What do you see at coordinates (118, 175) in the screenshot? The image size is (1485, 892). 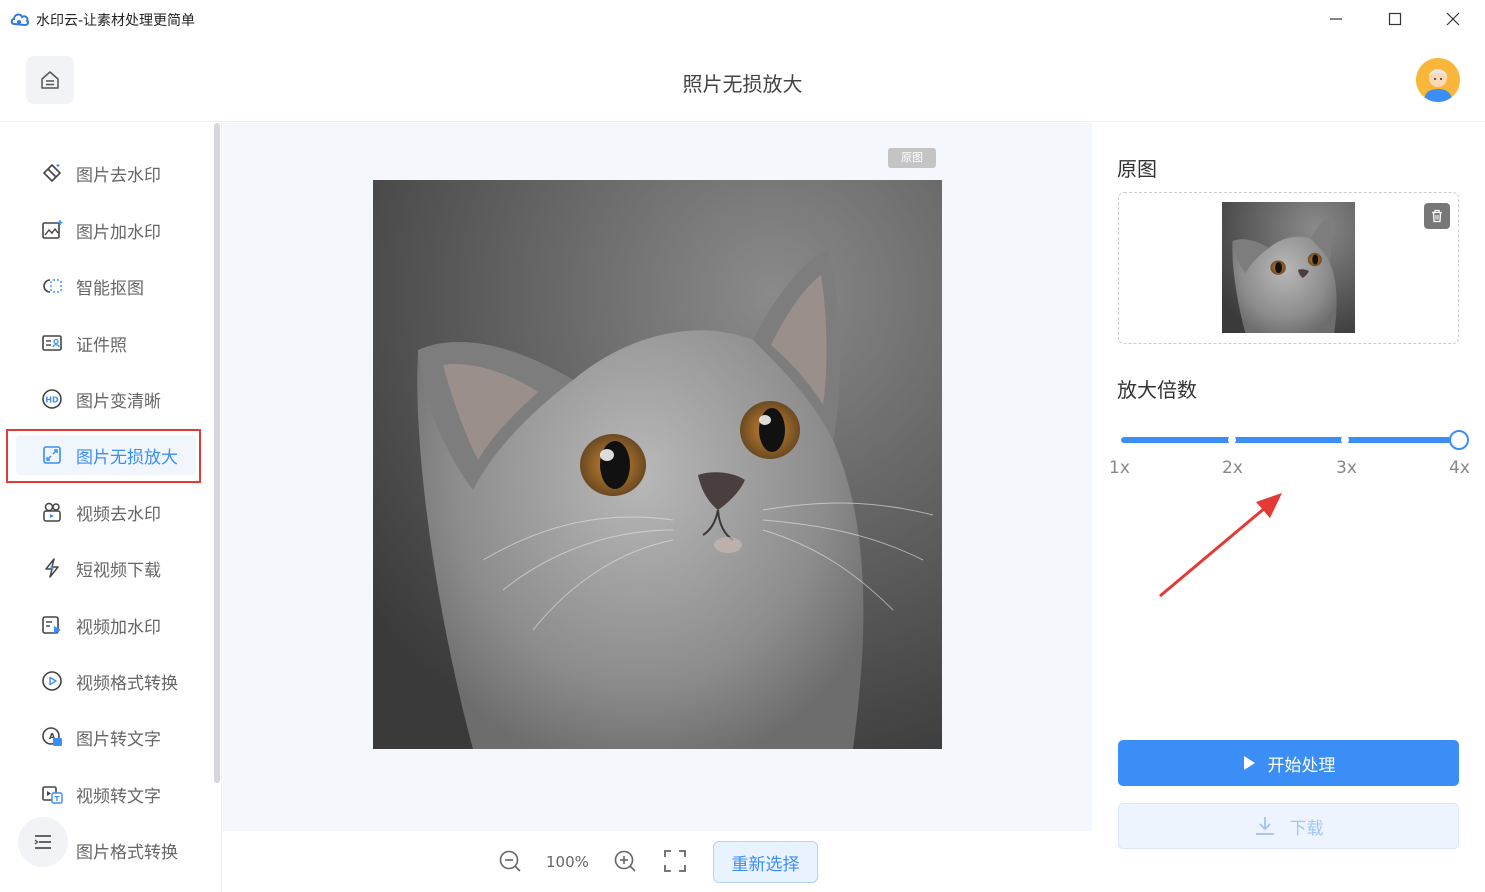 I see `sidebar-item-label: 图片去水印` at bounding box center [118, 175].